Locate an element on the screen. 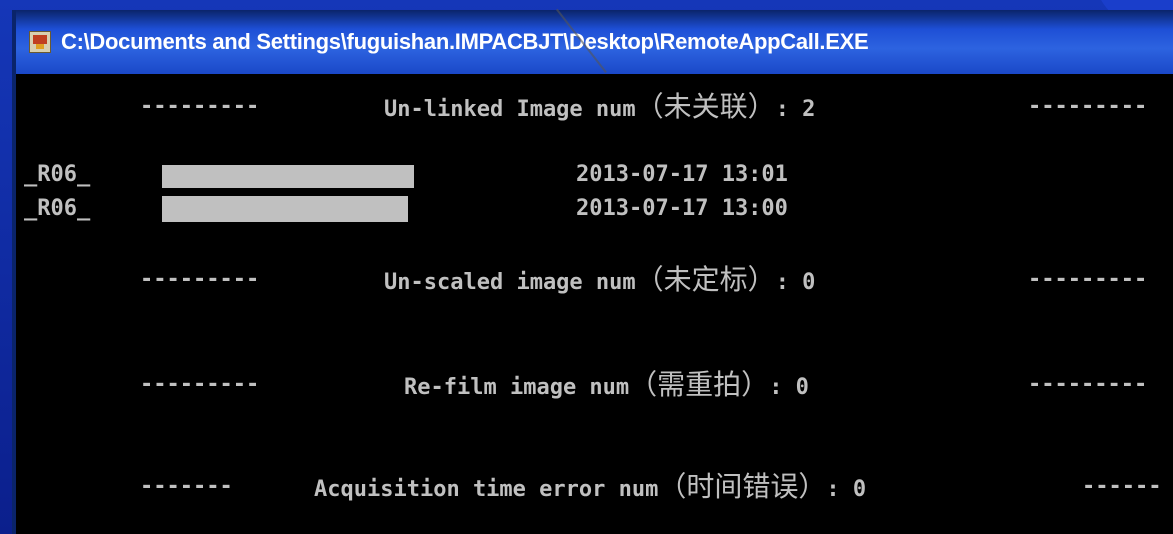 The height and width of the screenshot is (534, 1173). unscaled-header: Un-scaled image num（未定标）: 0 is located at coordinates (600, 281).